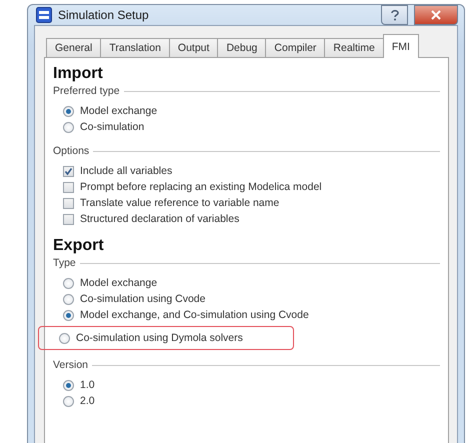 The height and width of the screenshot is (443, 476). I want to click on group-title: Options, so click(71, 151).